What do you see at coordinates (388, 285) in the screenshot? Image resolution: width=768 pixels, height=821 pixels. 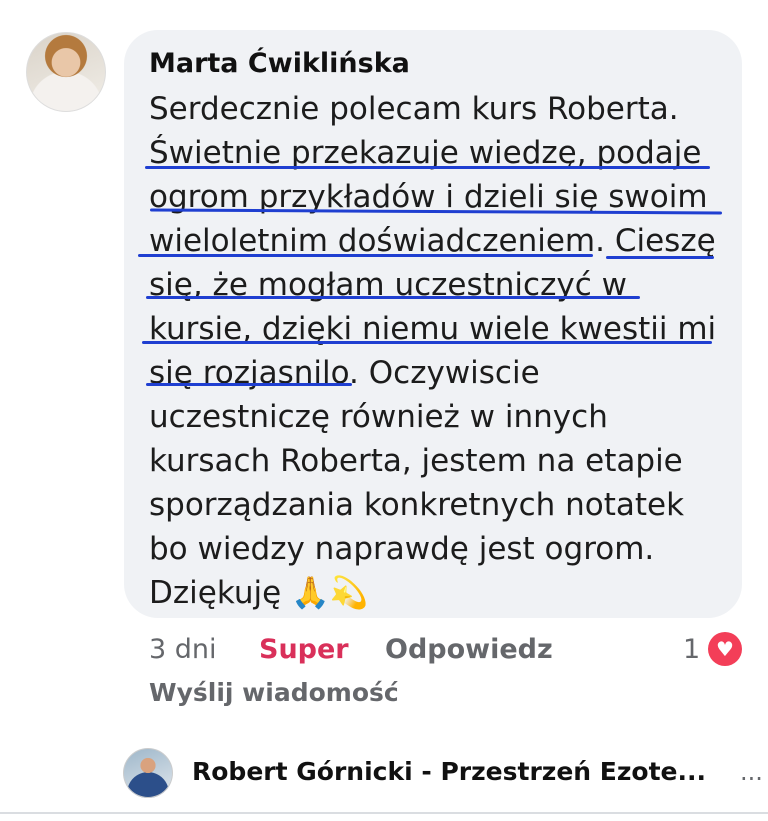 I see `comment-line: się, że mogłam uczestniczyć w` at bounding box center [388, 285].